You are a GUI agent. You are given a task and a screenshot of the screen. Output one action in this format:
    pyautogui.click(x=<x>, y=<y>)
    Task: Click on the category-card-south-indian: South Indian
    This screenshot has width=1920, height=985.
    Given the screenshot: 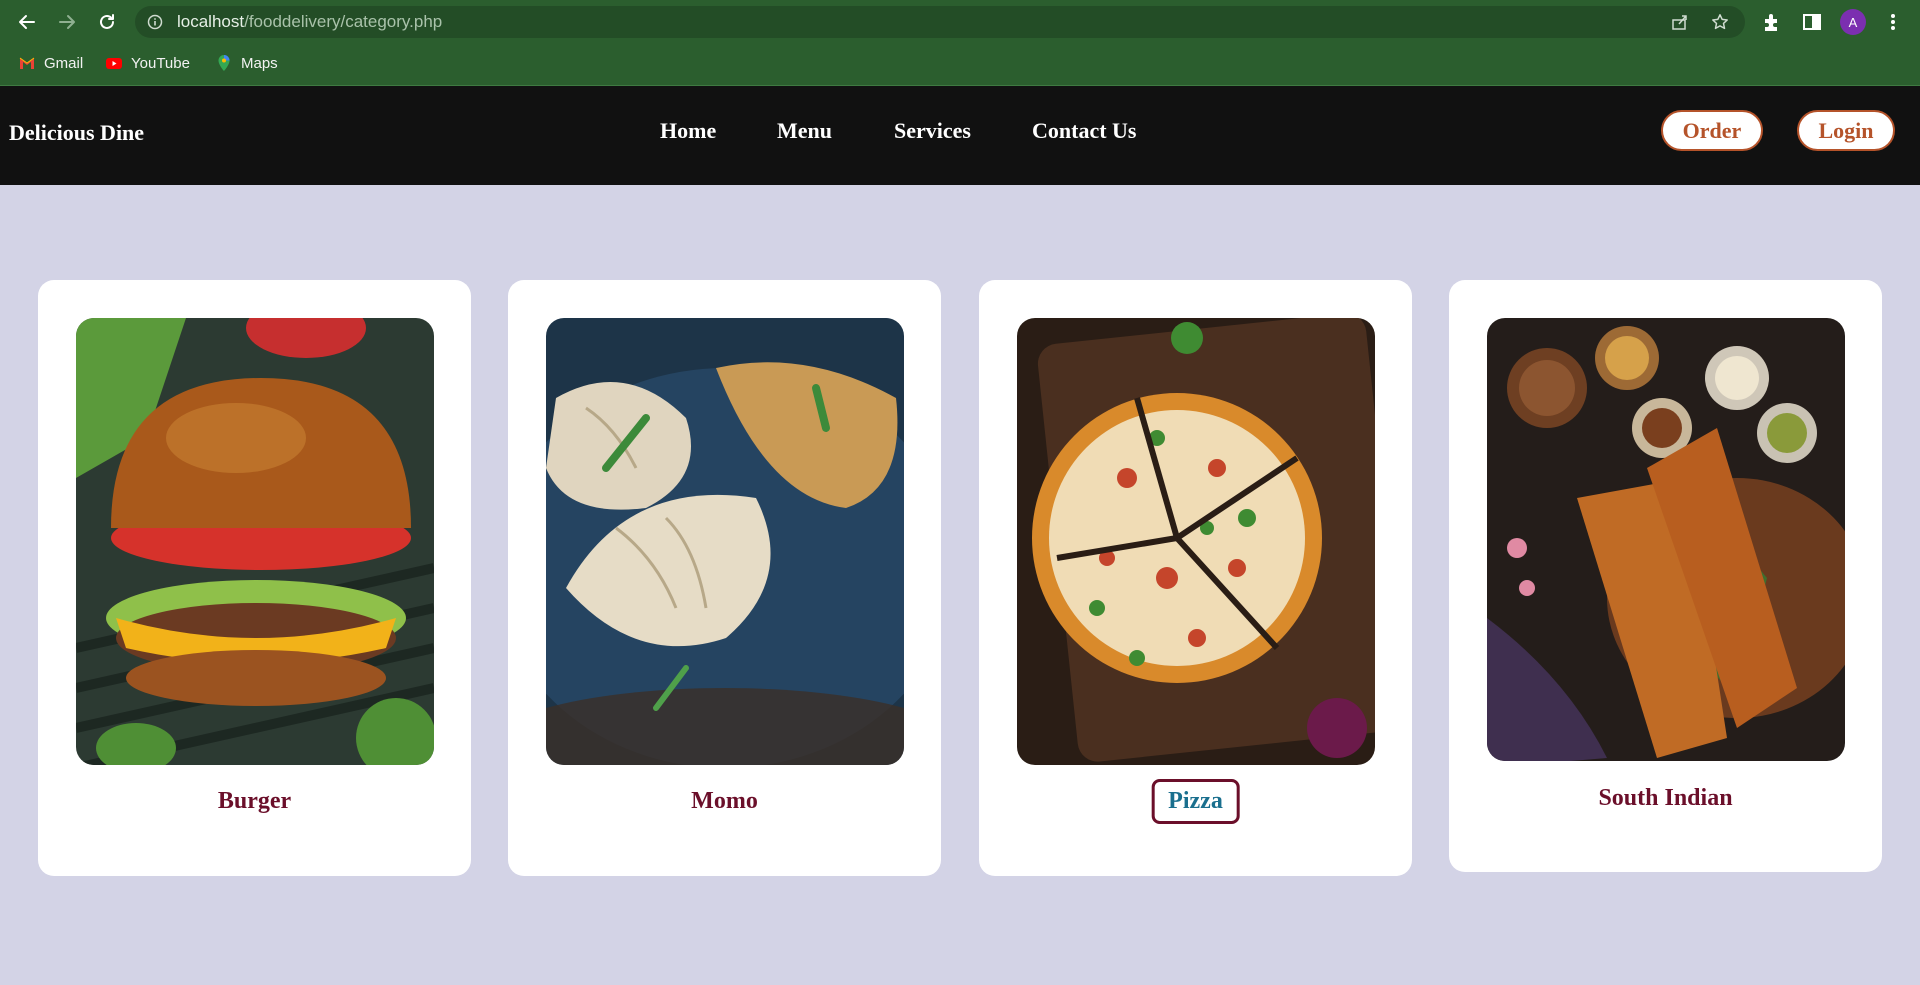 What is the action you would take?
    pyautogui.click(x=1665, y=576)
    